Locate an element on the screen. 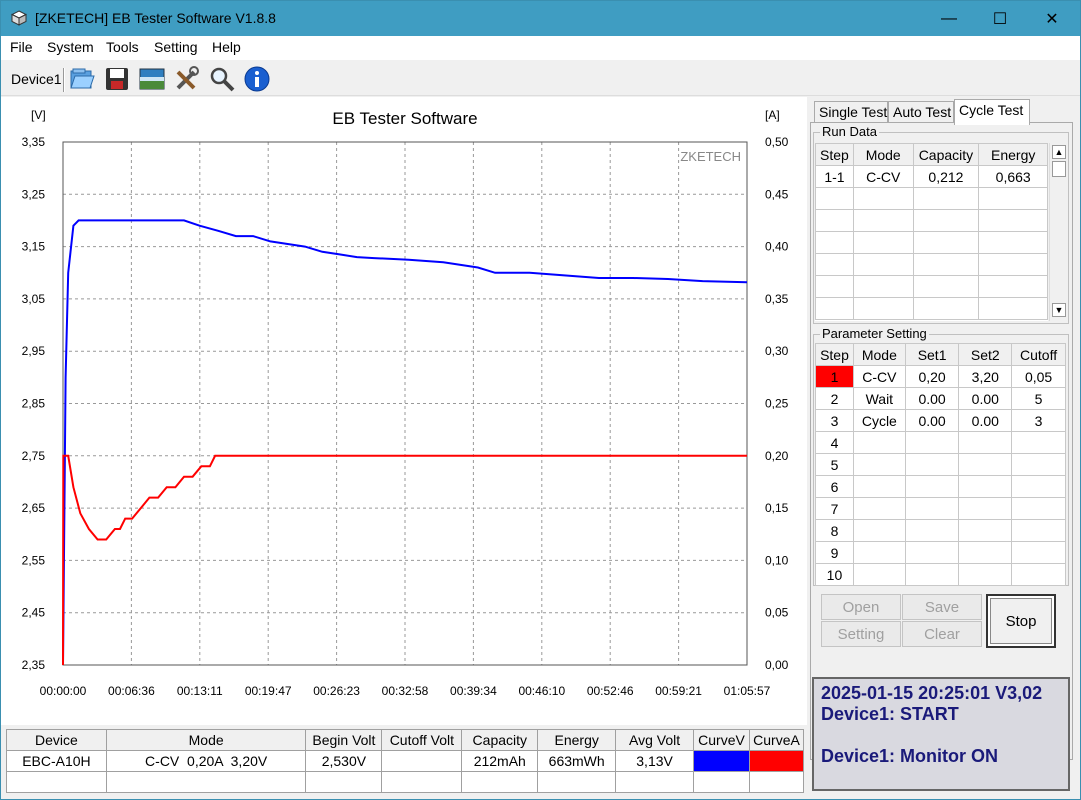 This screenshot has width=1081, height=800. param-cell-cutoff: 0,05 is located at coordinates (1038, 376).